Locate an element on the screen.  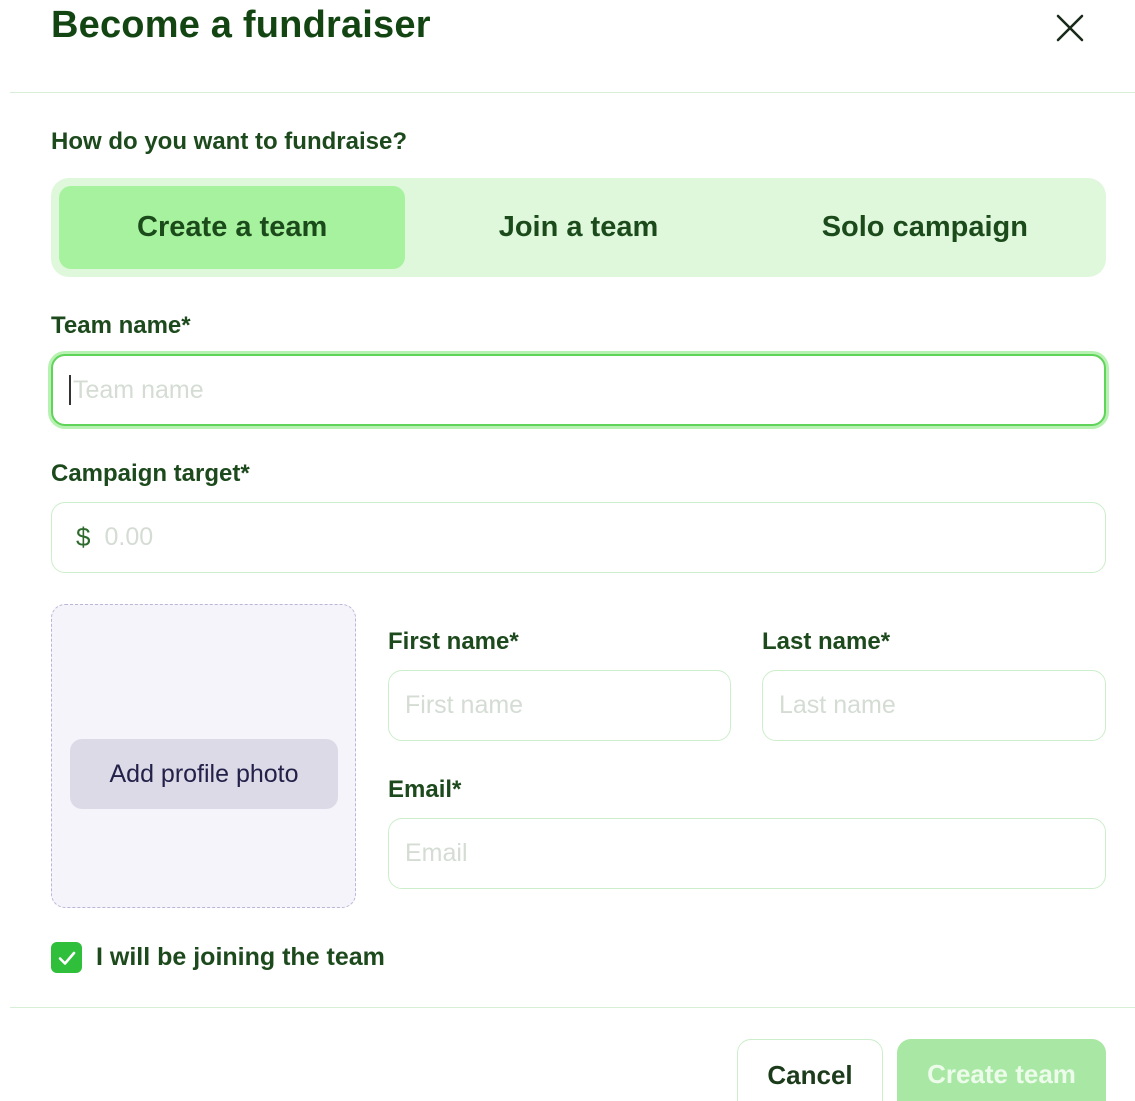
email-label: Email* is located at coordinates (425, 789).